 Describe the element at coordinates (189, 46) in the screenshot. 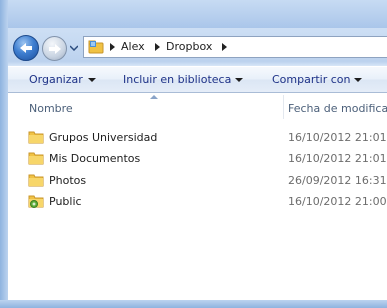

I see `breadcrumb-dropbox: Dropbox` at that location.